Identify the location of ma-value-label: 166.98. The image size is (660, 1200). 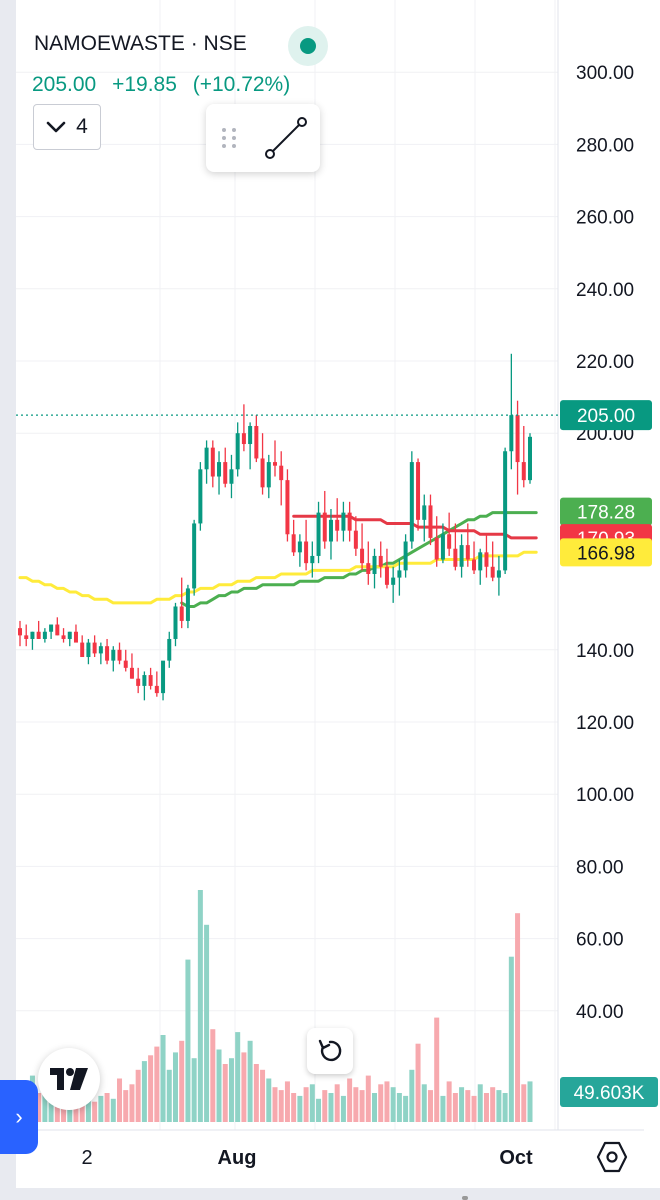
(606, 553).